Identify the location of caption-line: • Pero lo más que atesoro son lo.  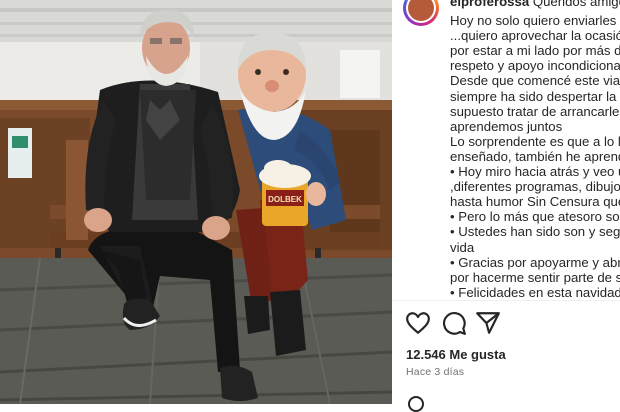
(535, 217).